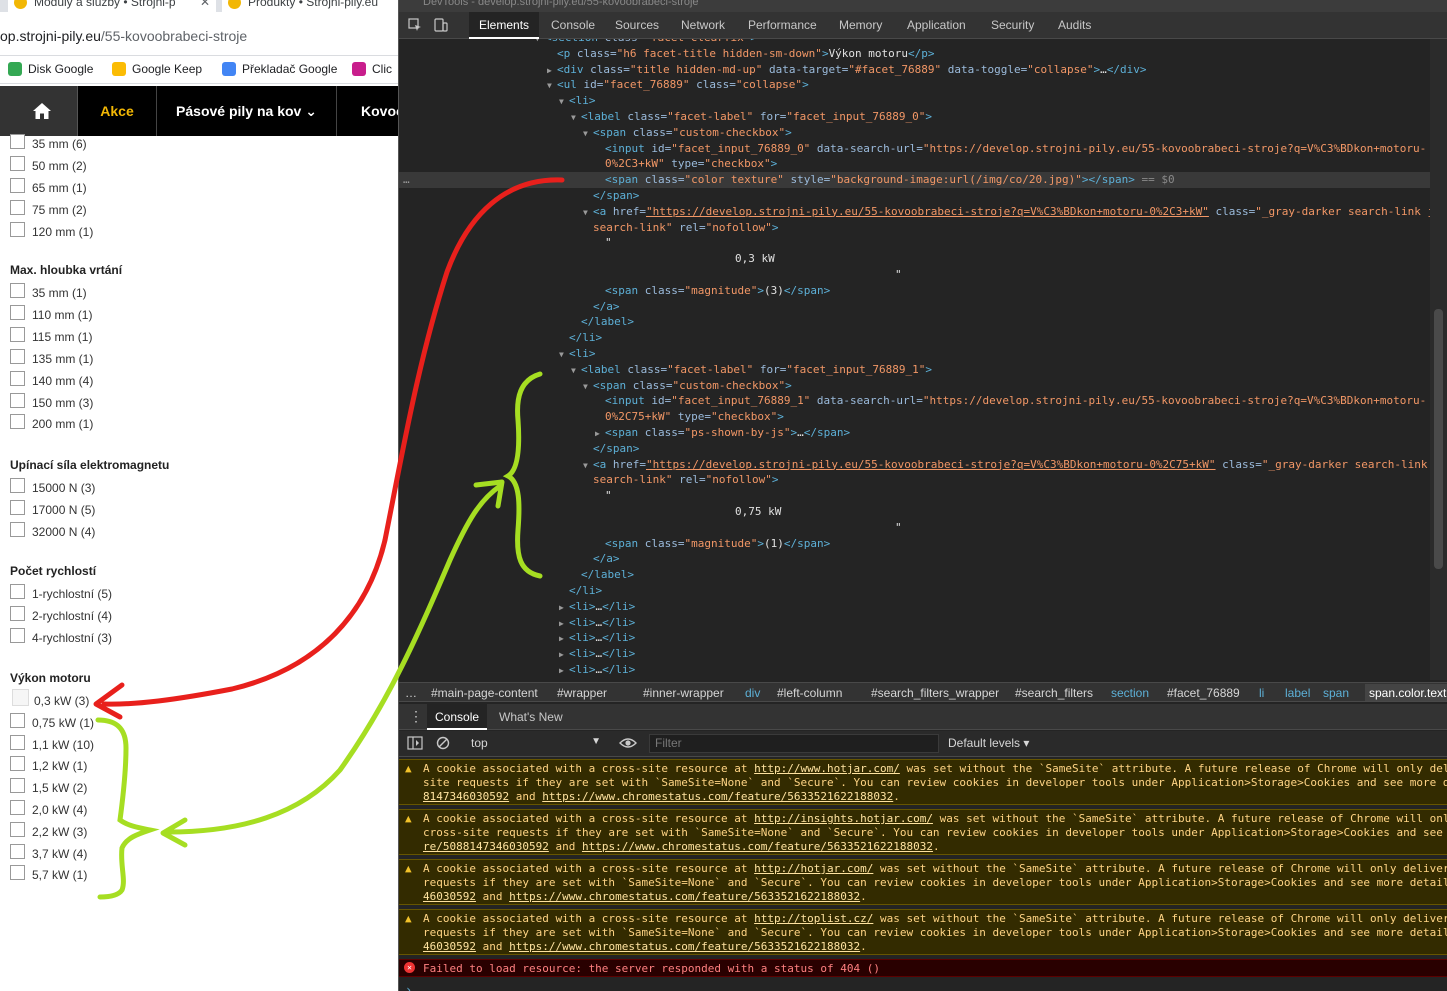 The width and height of the screenshot is (1447, 991). What do you see at coordinates (310, 6) in the screenshot?
I see `browser-tab: Produkty • Strojni-pily.eu` at bounding box center [310, 6].